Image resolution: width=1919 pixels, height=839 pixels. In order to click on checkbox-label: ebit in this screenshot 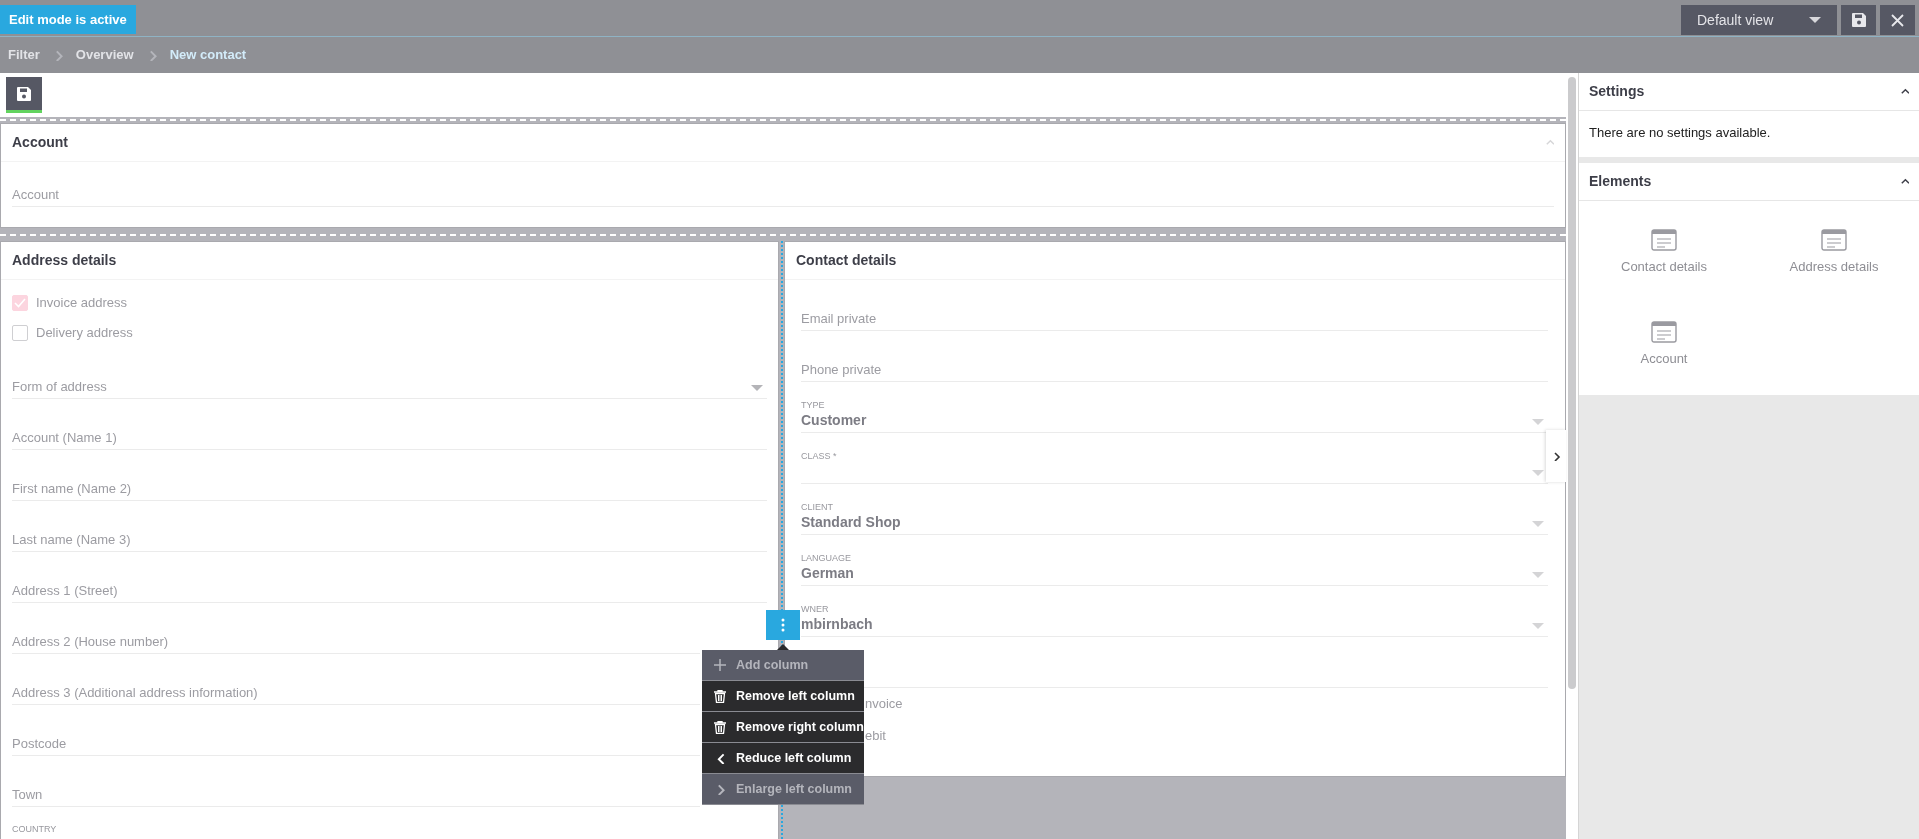, I will do `click(875, 736)`.